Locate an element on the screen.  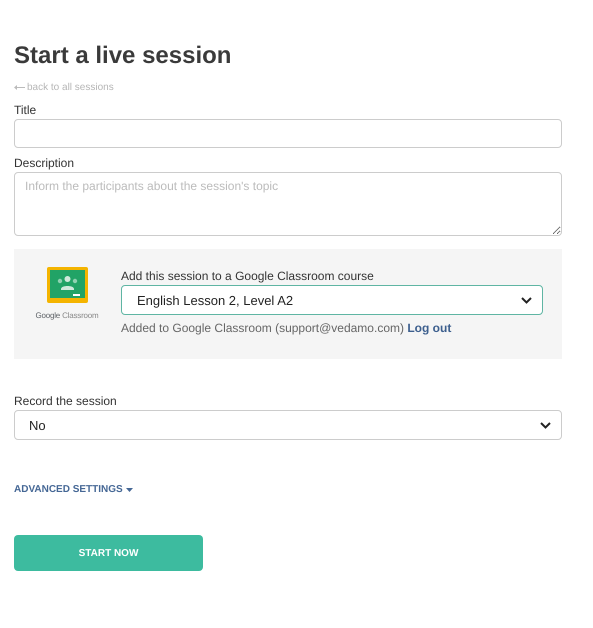
field-label: Description is located at coordinates (45, 163).